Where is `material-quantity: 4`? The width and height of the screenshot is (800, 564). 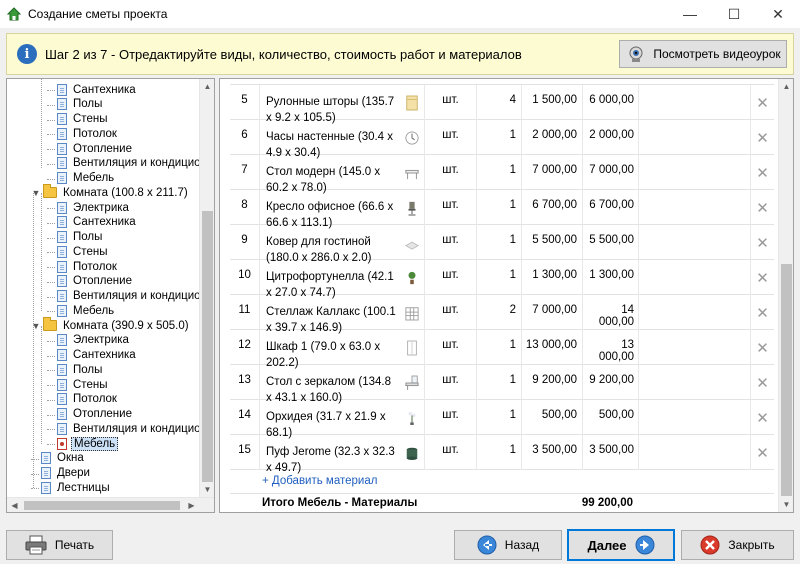 material-quantity: 4 is located at coordinates (499, 102).